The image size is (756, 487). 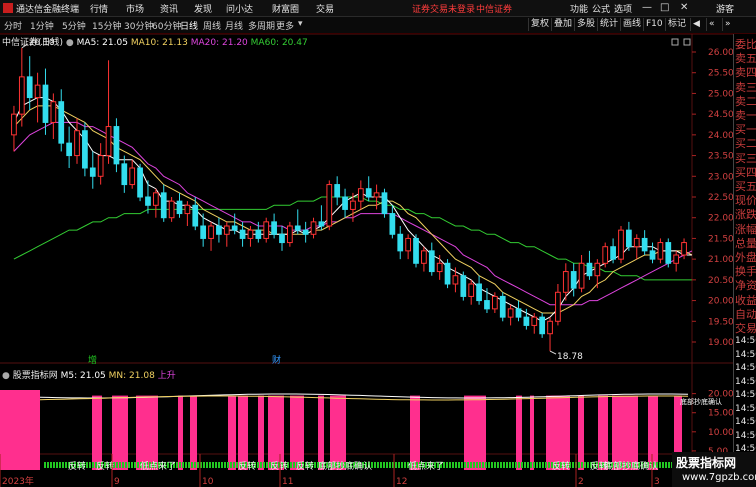 I want to click on date-tick-label: 9, so click(x=117, y=482).